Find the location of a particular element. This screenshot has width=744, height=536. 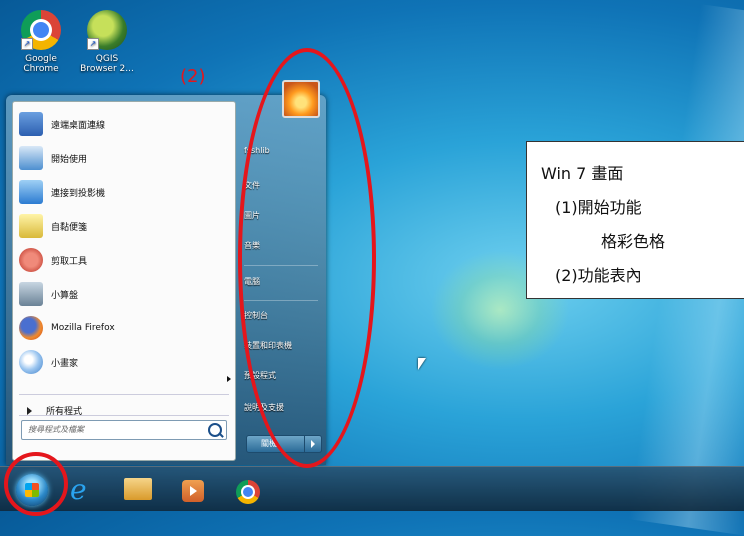

firefox-icon is located at coordinates (31, 328).